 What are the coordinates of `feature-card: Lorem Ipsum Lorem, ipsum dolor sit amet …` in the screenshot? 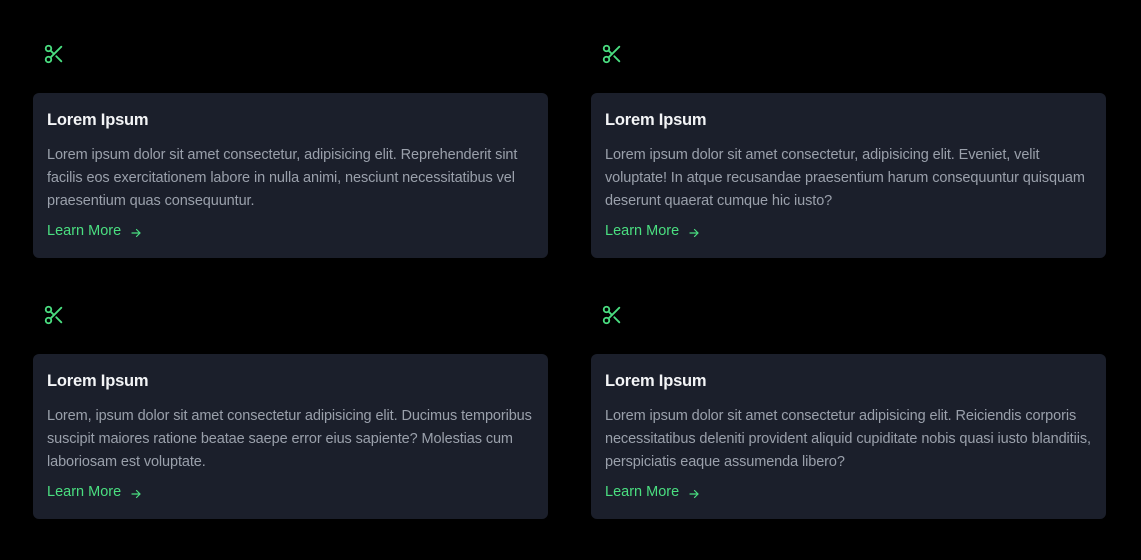 It's located at (290, 436).